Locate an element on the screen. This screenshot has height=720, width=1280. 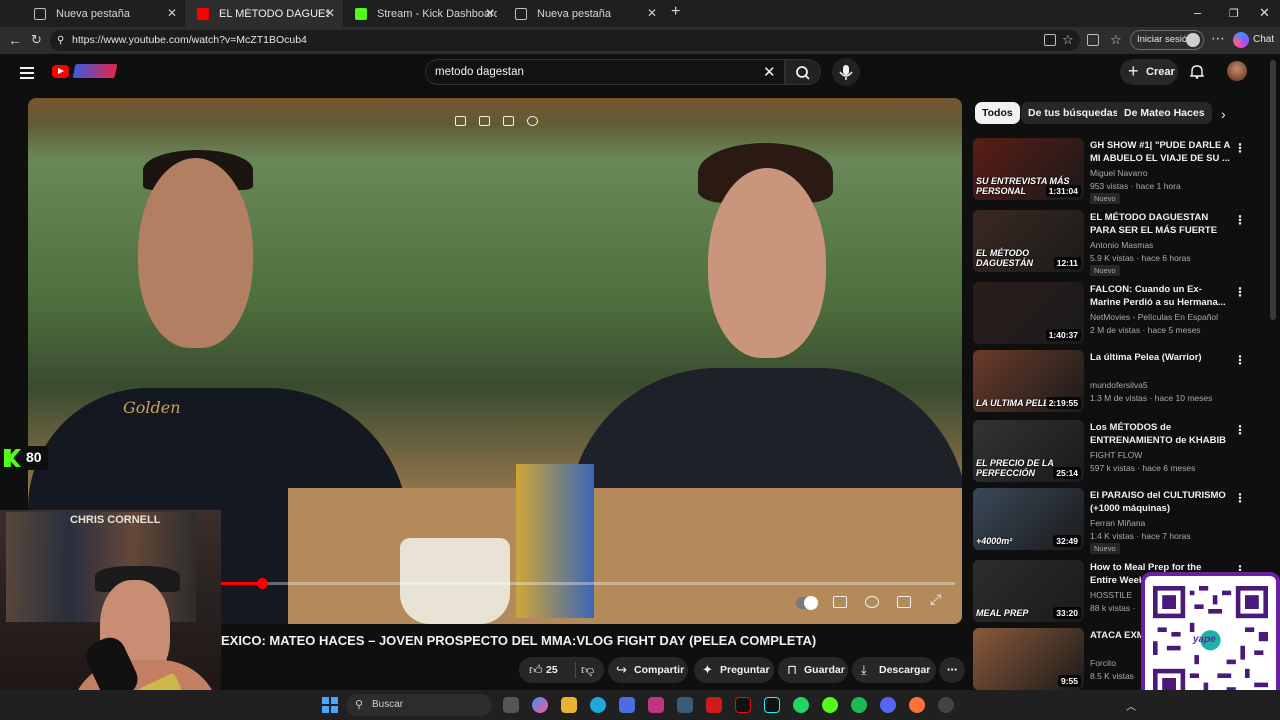
tab-new-2: Nueva pestaña ✕ is located at coordinates (584, 13).